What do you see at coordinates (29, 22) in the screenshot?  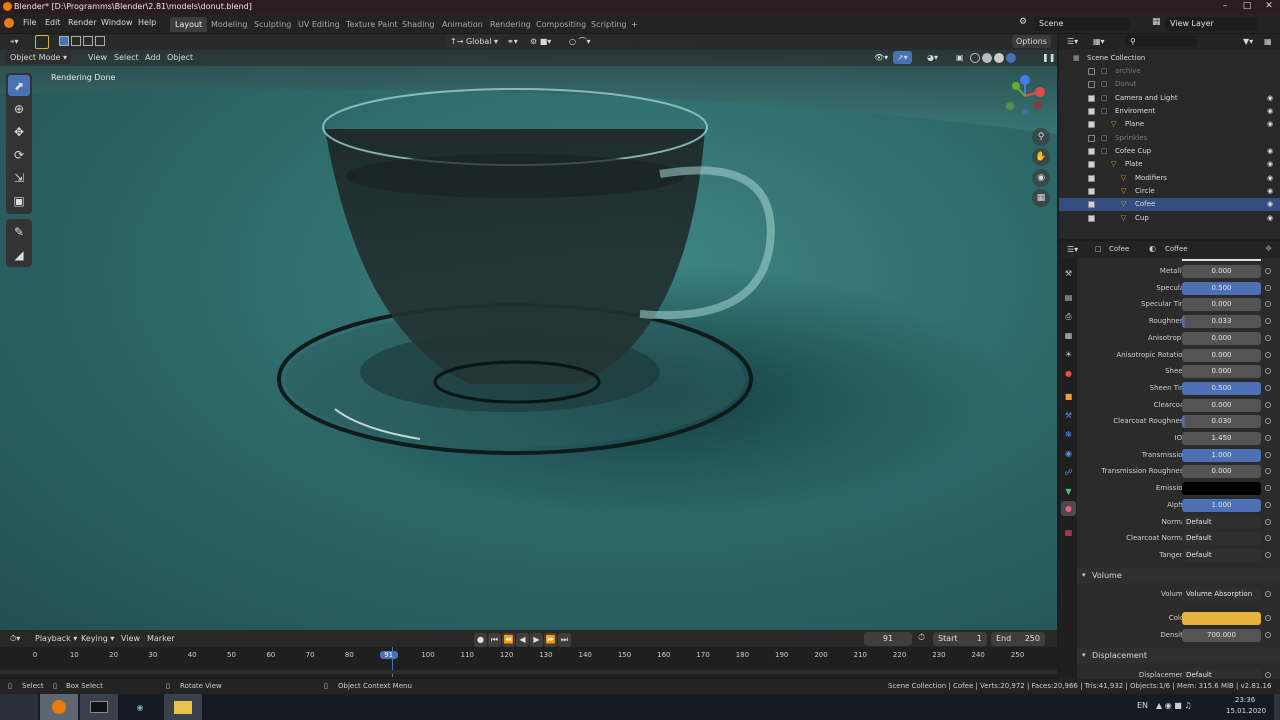 I see `menu-file: File` at bounding box center [29, 22].